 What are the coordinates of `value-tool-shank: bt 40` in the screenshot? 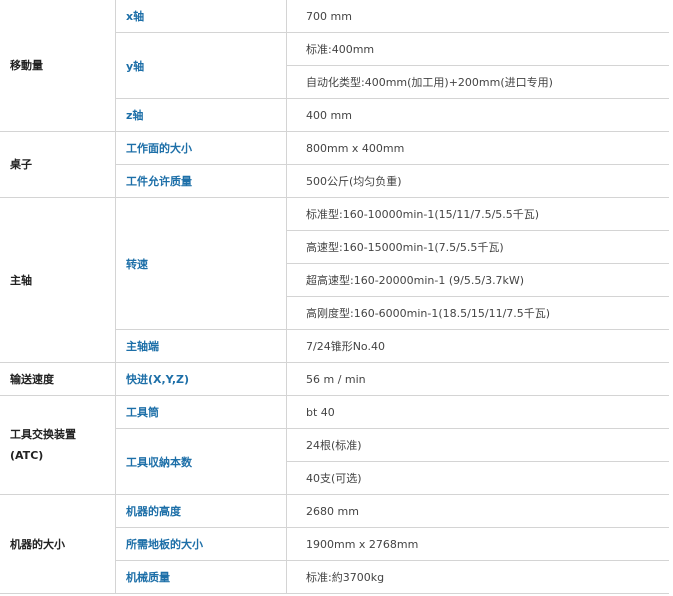 It's located at (477, 412).